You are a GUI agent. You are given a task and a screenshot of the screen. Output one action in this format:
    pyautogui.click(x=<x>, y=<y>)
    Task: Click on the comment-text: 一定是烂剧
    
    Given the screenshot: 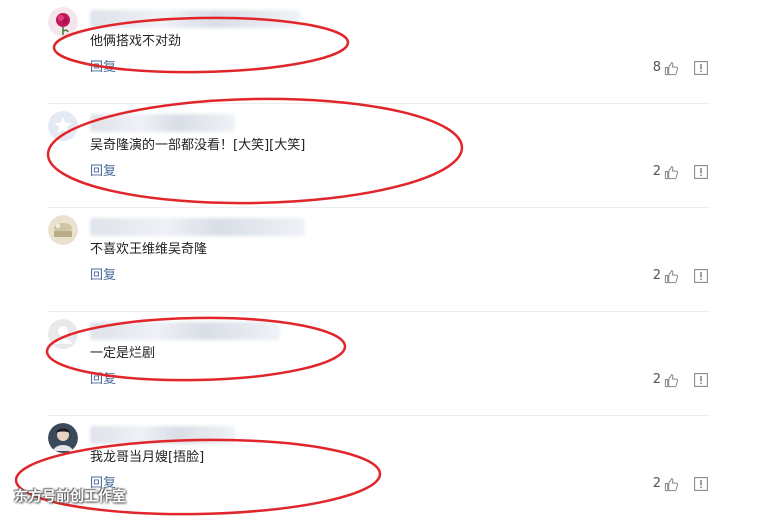 What is the action you would take?
    pyautogui.click(x=123, y=353)
    